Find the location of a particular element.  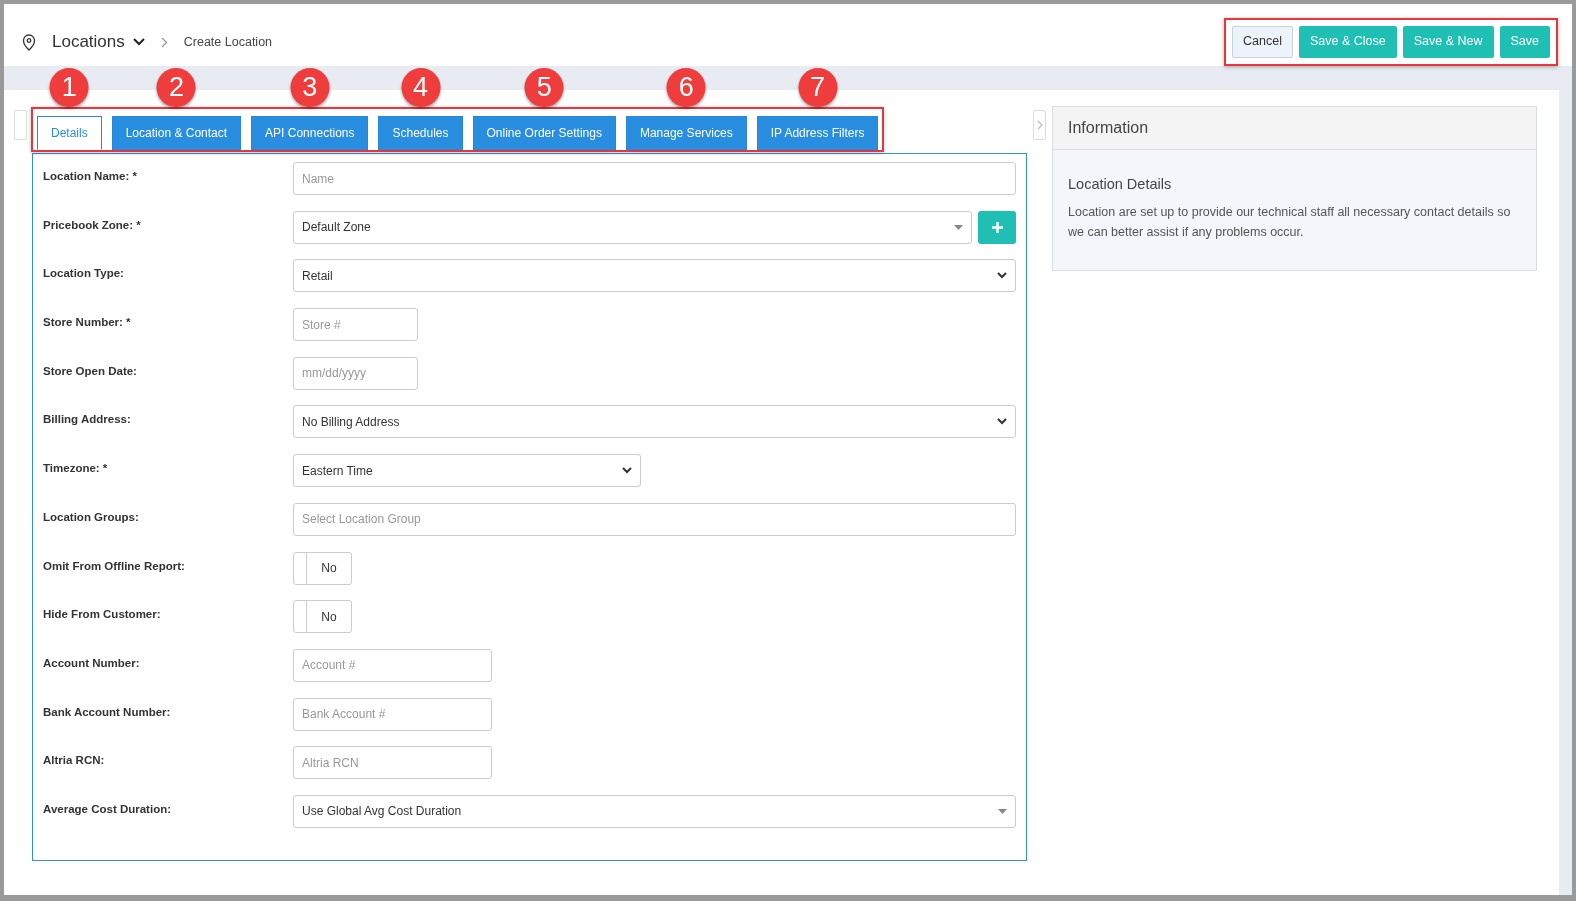

panel-title: Information is located at coordinates (1294, 128).